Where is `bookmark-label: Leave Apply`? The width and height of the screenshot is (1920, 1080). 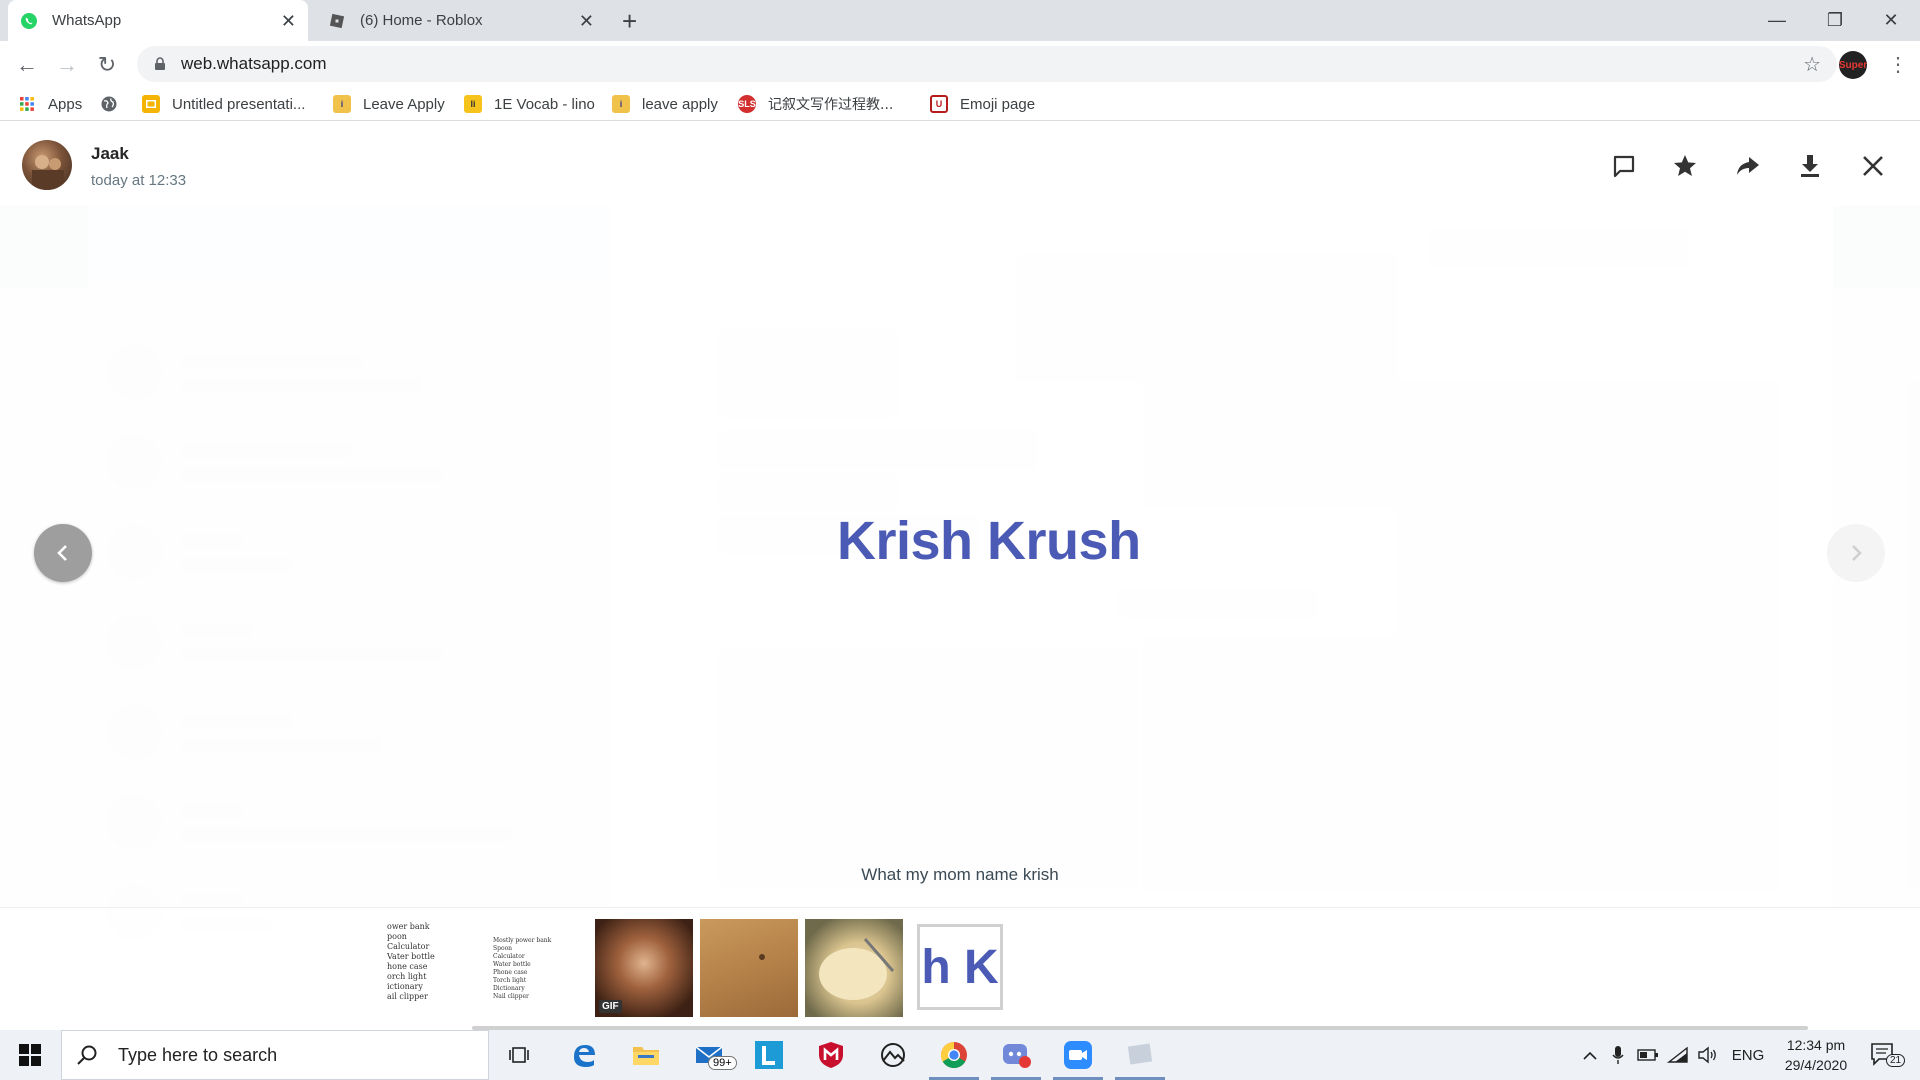 bookmark-label: Leave Apply is located at coordinates (404, 104).